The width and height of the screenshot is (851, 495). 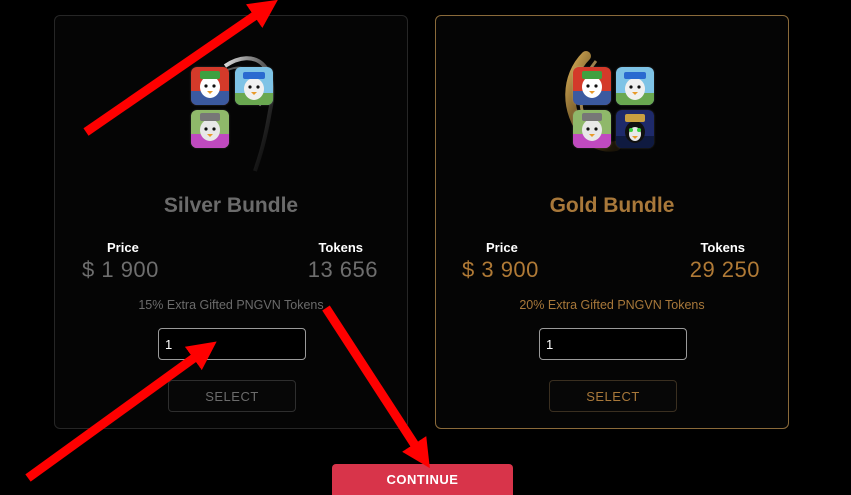 I want to click on tokens-value: 13 656, so click(x=342, y=269).